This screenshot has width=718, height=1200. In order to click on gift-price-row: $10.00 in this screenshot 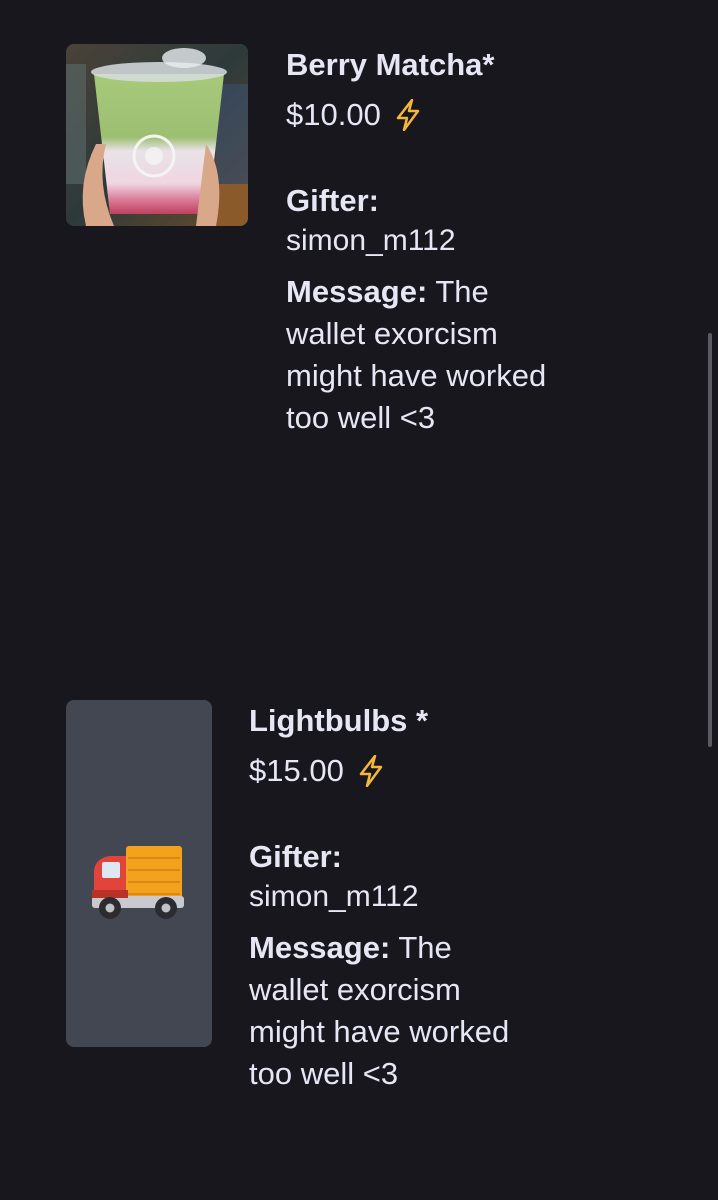, I will do `click(421, 115)`.